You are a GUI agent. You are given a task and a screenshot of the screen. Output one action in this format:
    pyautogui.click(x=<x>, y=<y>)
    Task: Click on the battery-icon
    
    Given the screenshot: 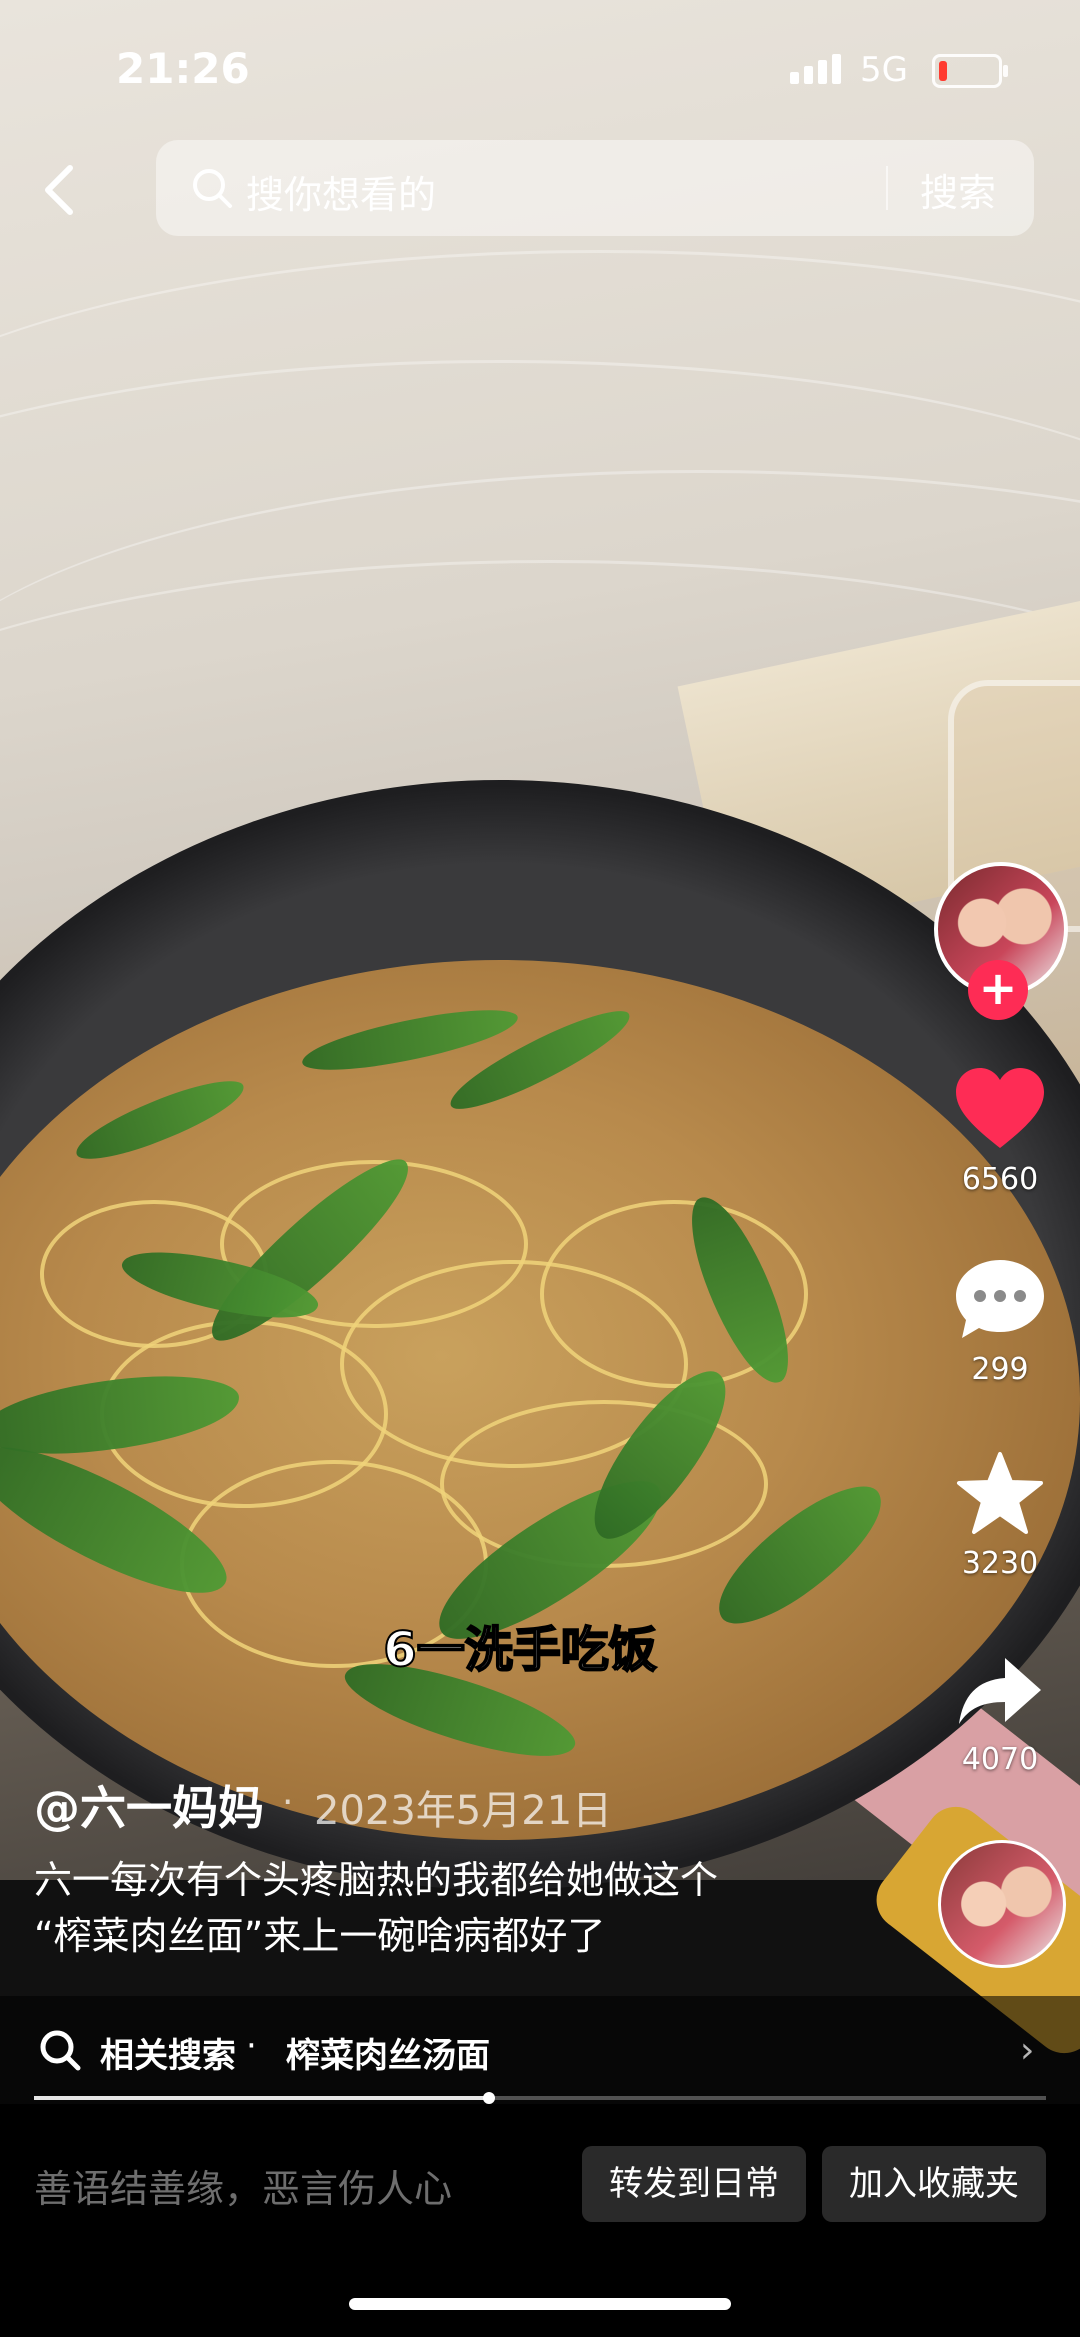 What is the action you would take?
    pyautogui.click(x=970, y=71)
    